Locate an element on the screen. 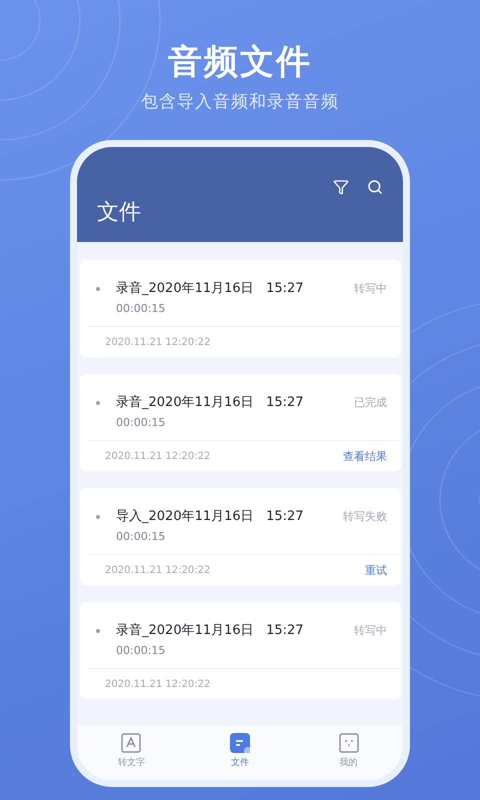 Image resolution: width=480 pixels, height=800 pixels. file-name: 导入_2020年11月16日 15:27 is located at coordinates (210, 517).